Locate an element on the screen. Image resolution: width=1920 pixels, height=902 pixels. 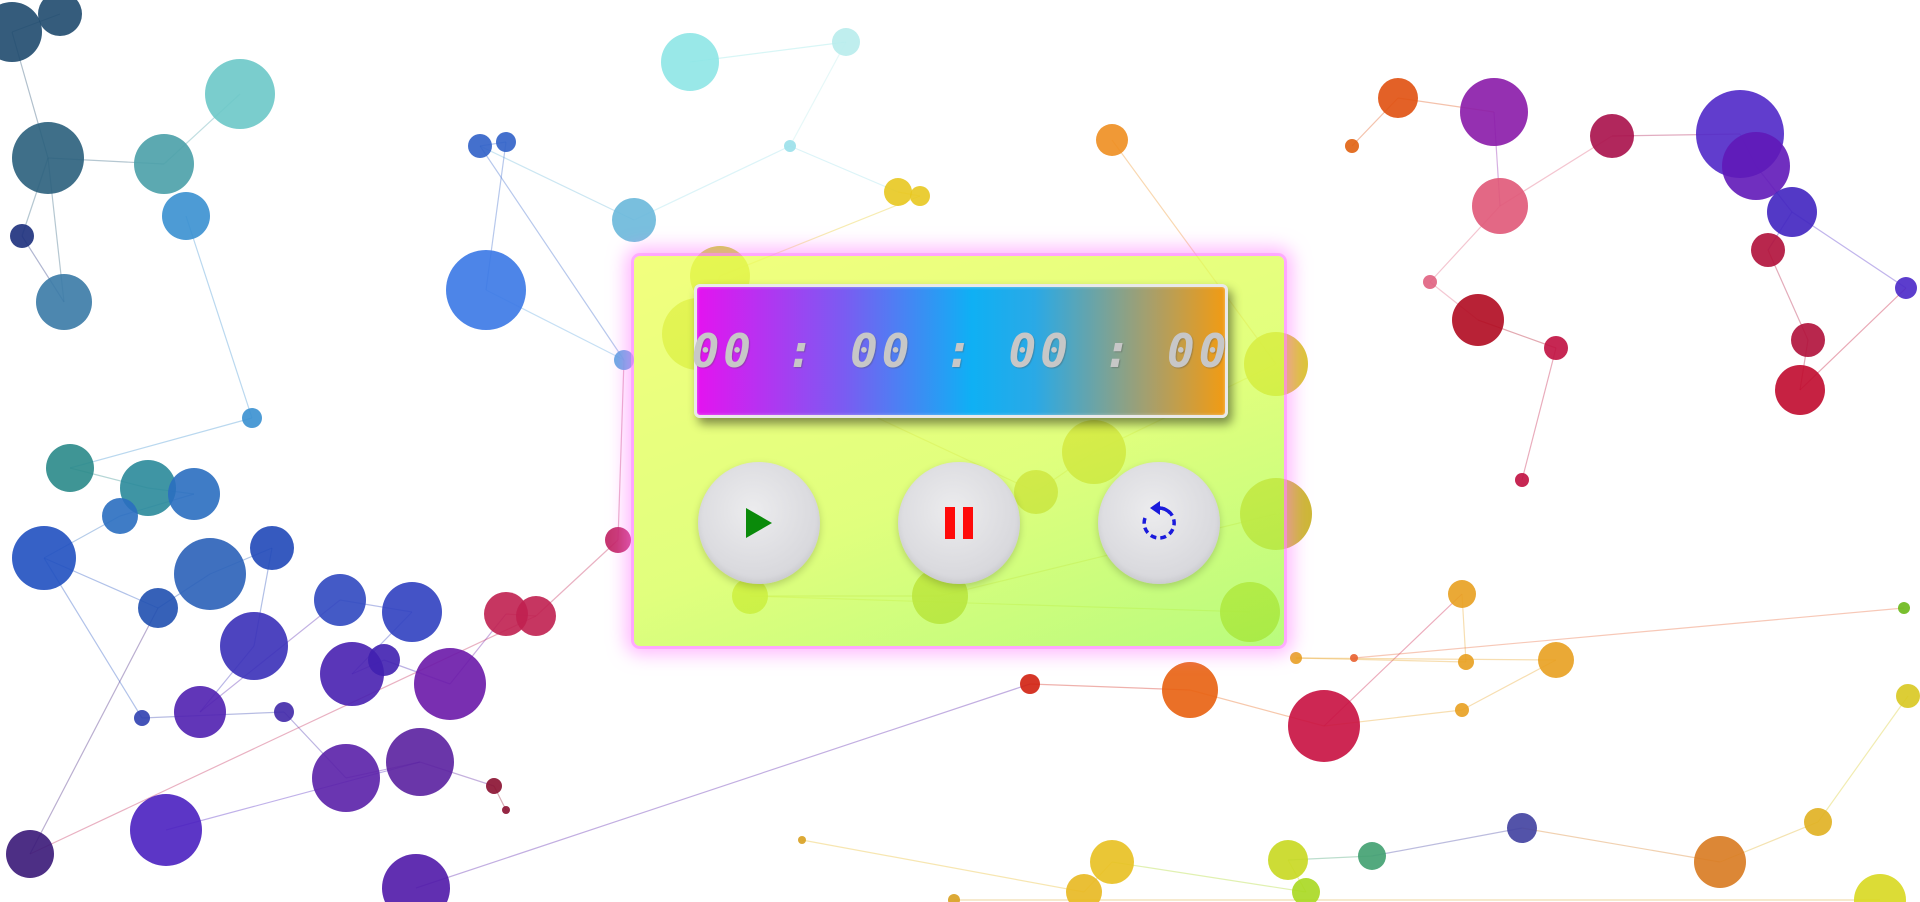
play-icon is located at coordinates (759, 523).